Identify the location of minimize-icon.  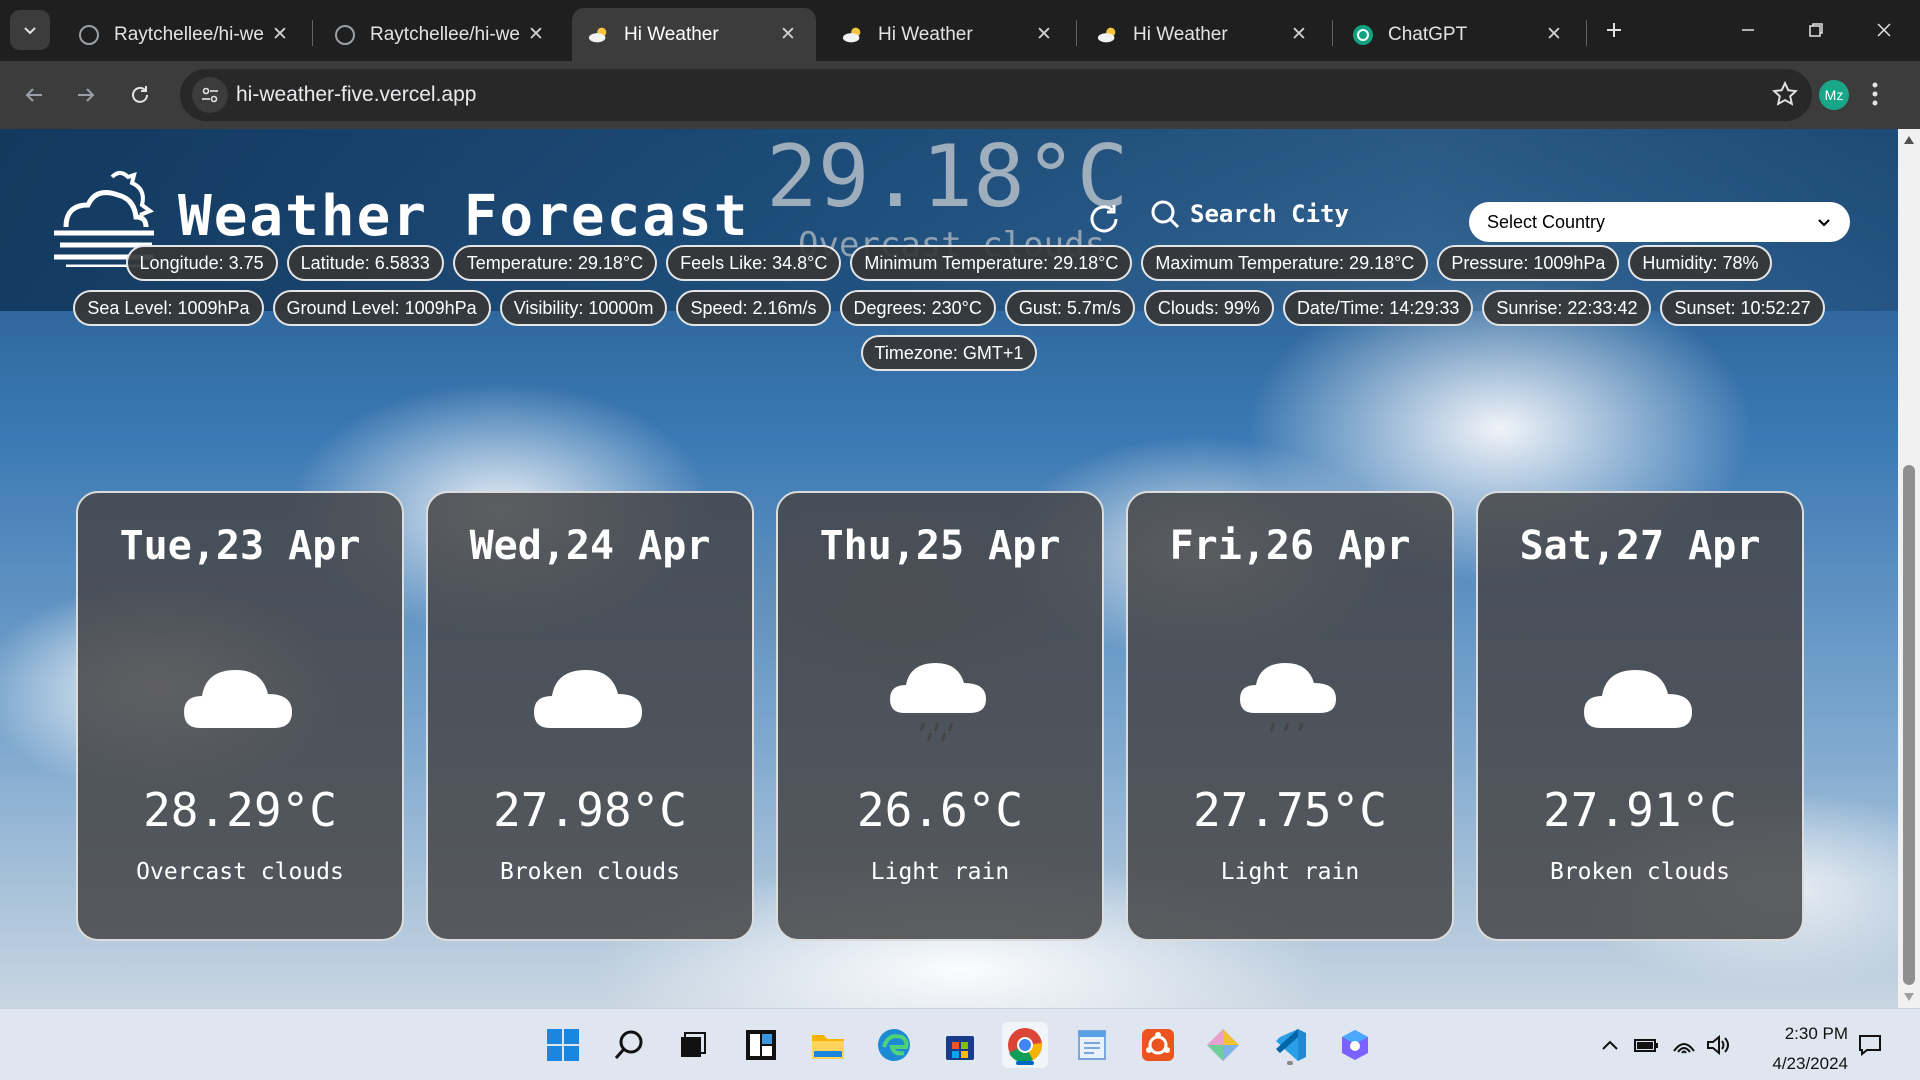
(1748, 30).